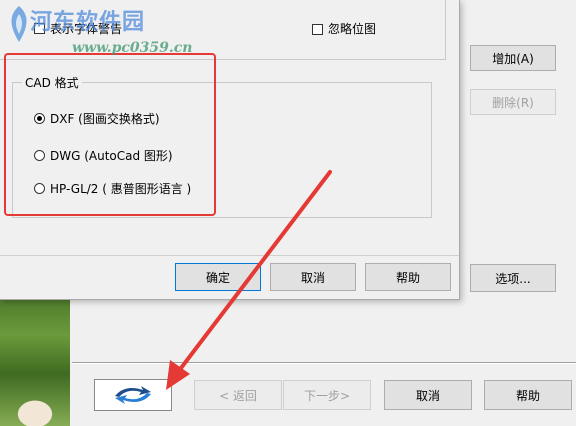 The height and width of the screenshot is (426, 576). Describe the element at coordinates (313, 277) in the screenshot. I see `dialog-cancel-button: 取消` at that location.